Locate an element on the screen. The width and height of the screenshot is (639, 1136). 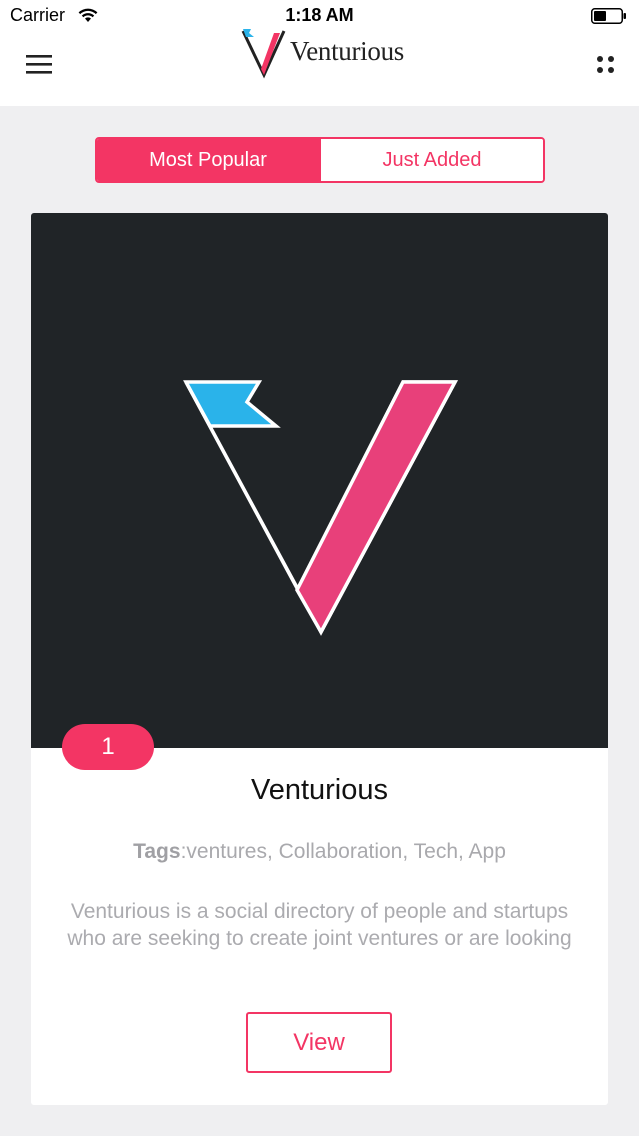
app-title: Venturious is located at coordinates (347, 50).